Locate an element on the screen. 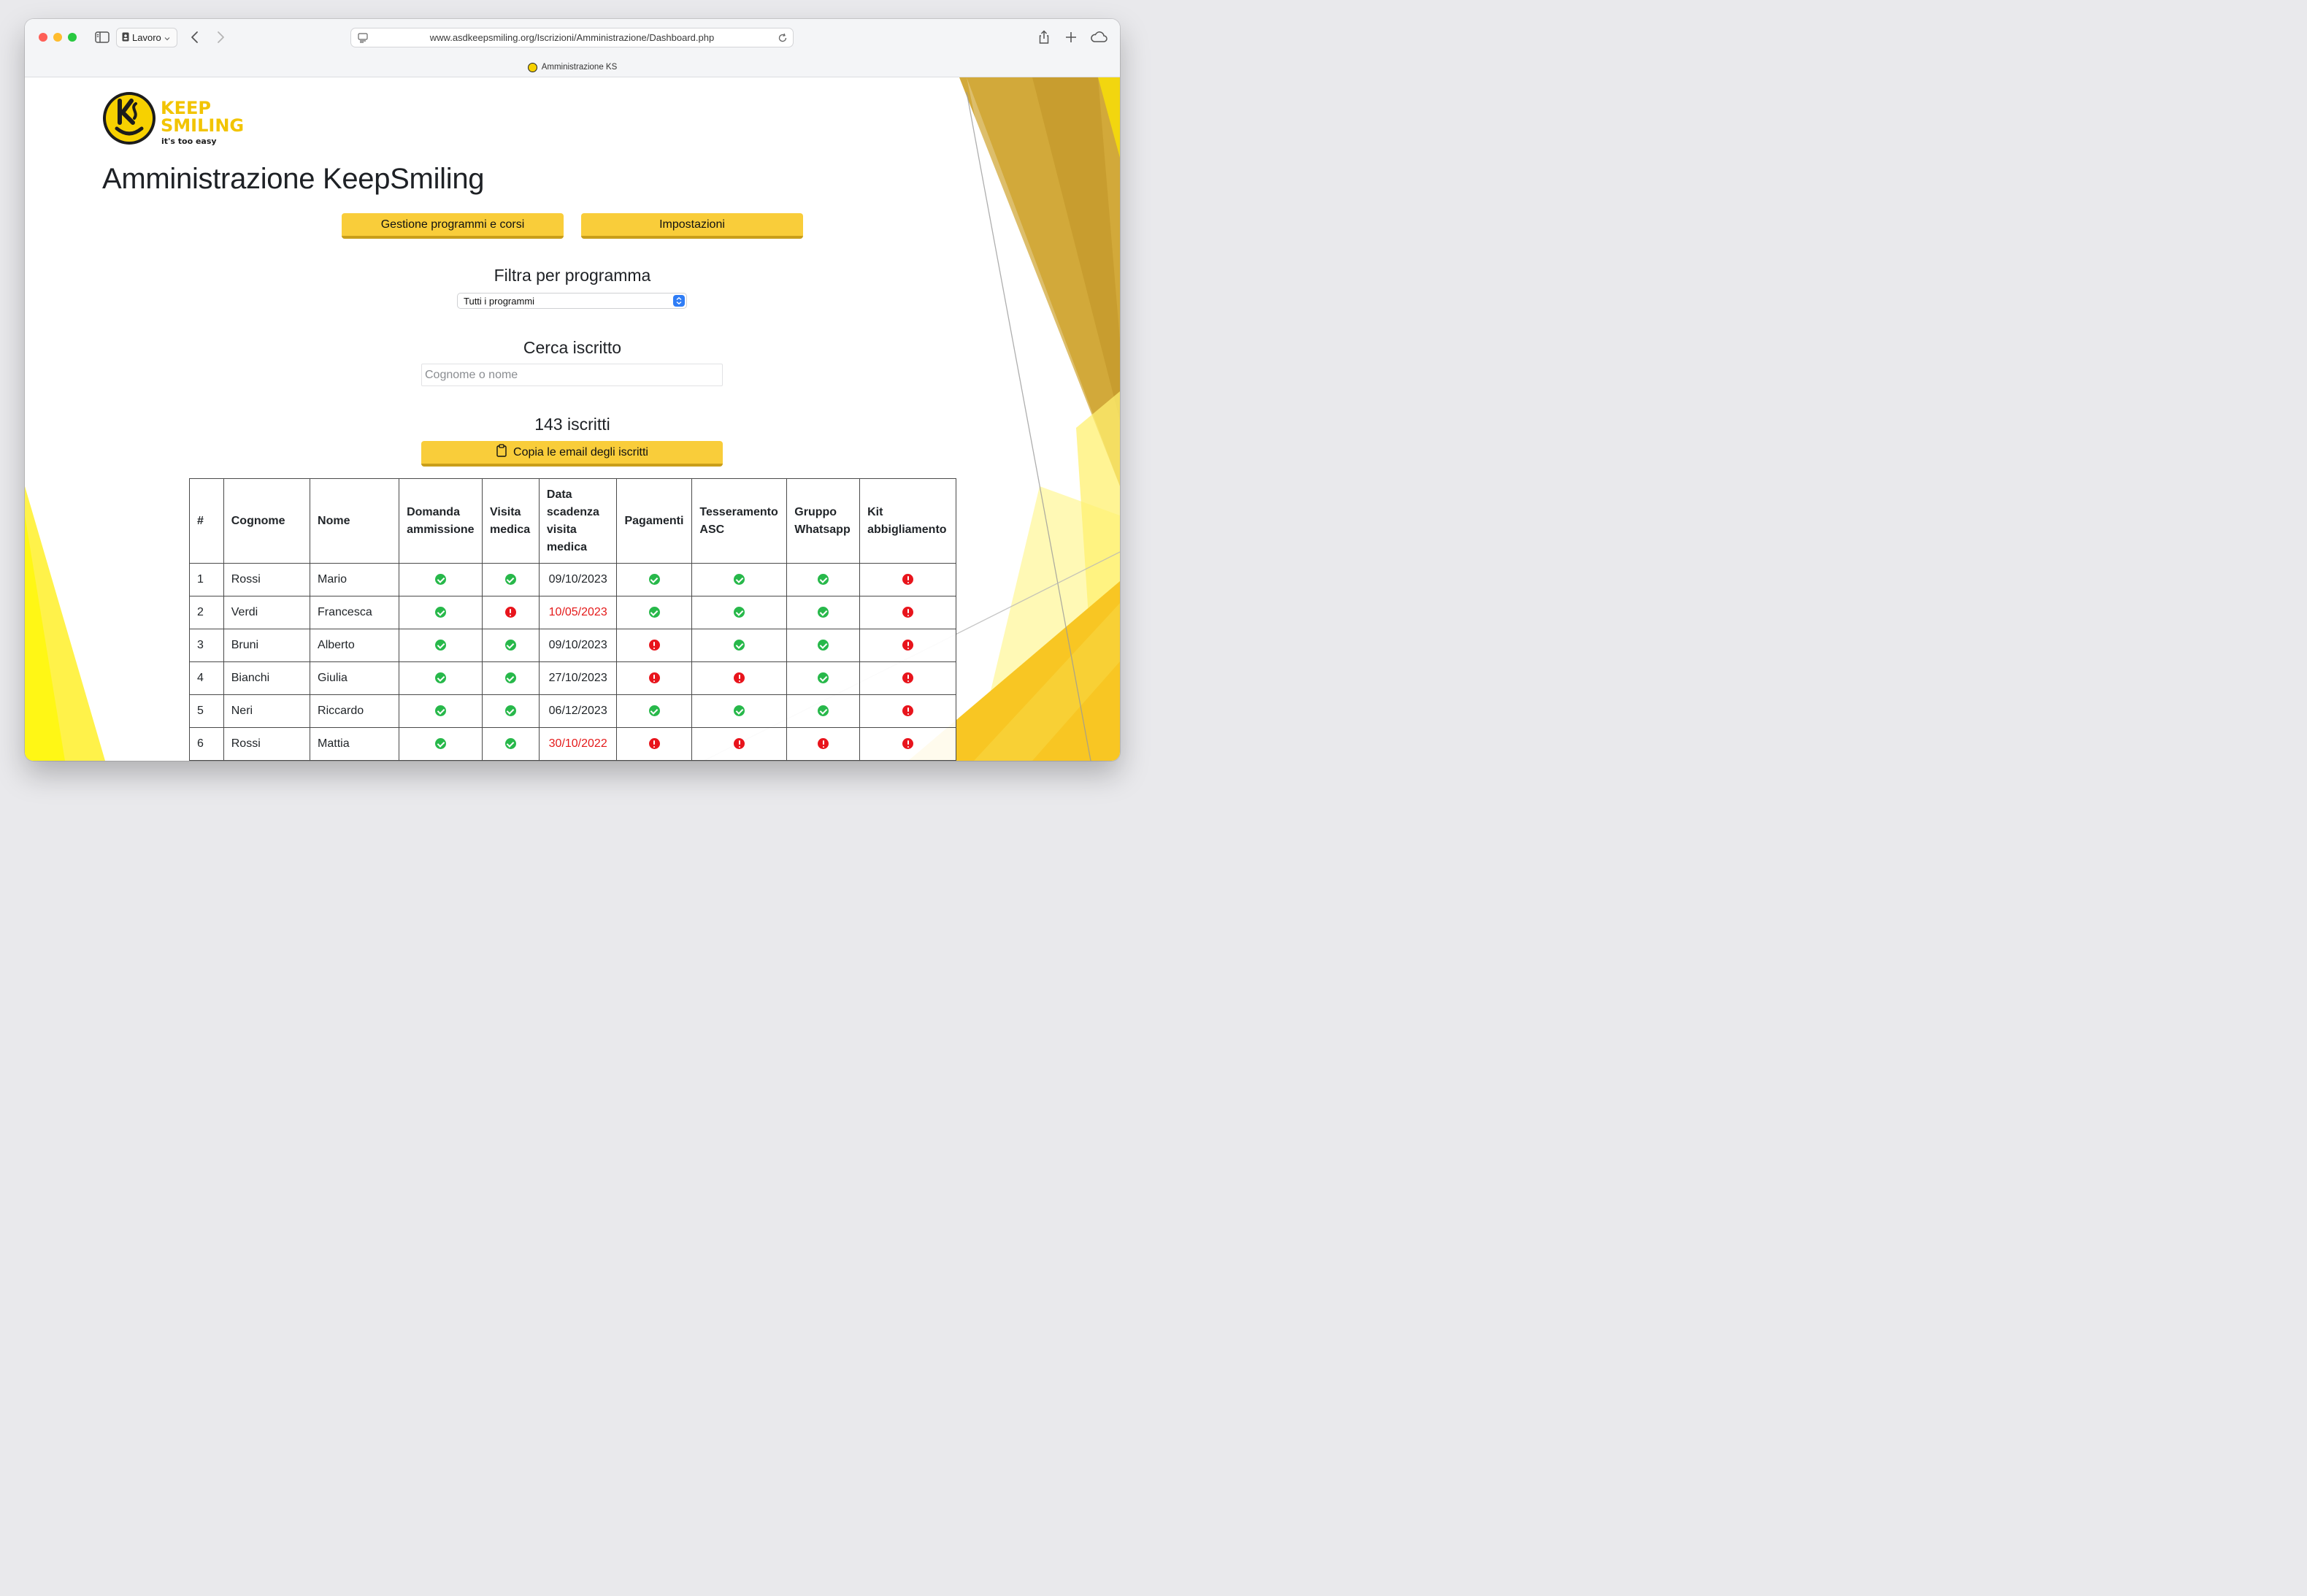 The height and width of the screenshot is (1596, 2307). keepsmiling-logo: KEEP SMILING it's too easy is located at coordinates (179, 120).